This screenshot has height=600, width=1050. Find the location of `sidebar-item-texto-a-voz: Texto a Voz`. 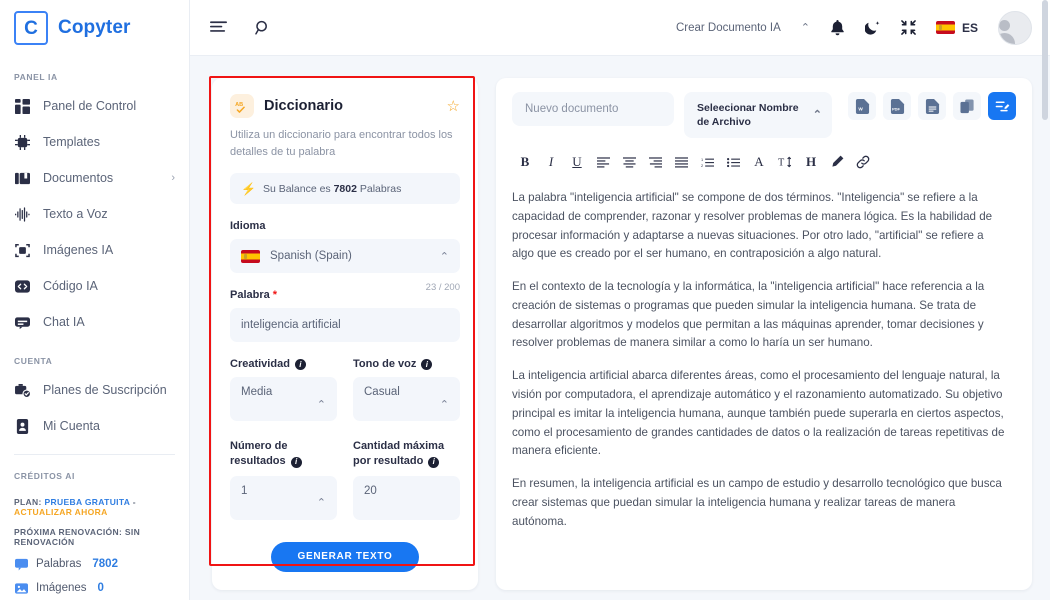

sidebar-item-texto-a-voz: Texto a Voz is located at coordinates (94, 214).